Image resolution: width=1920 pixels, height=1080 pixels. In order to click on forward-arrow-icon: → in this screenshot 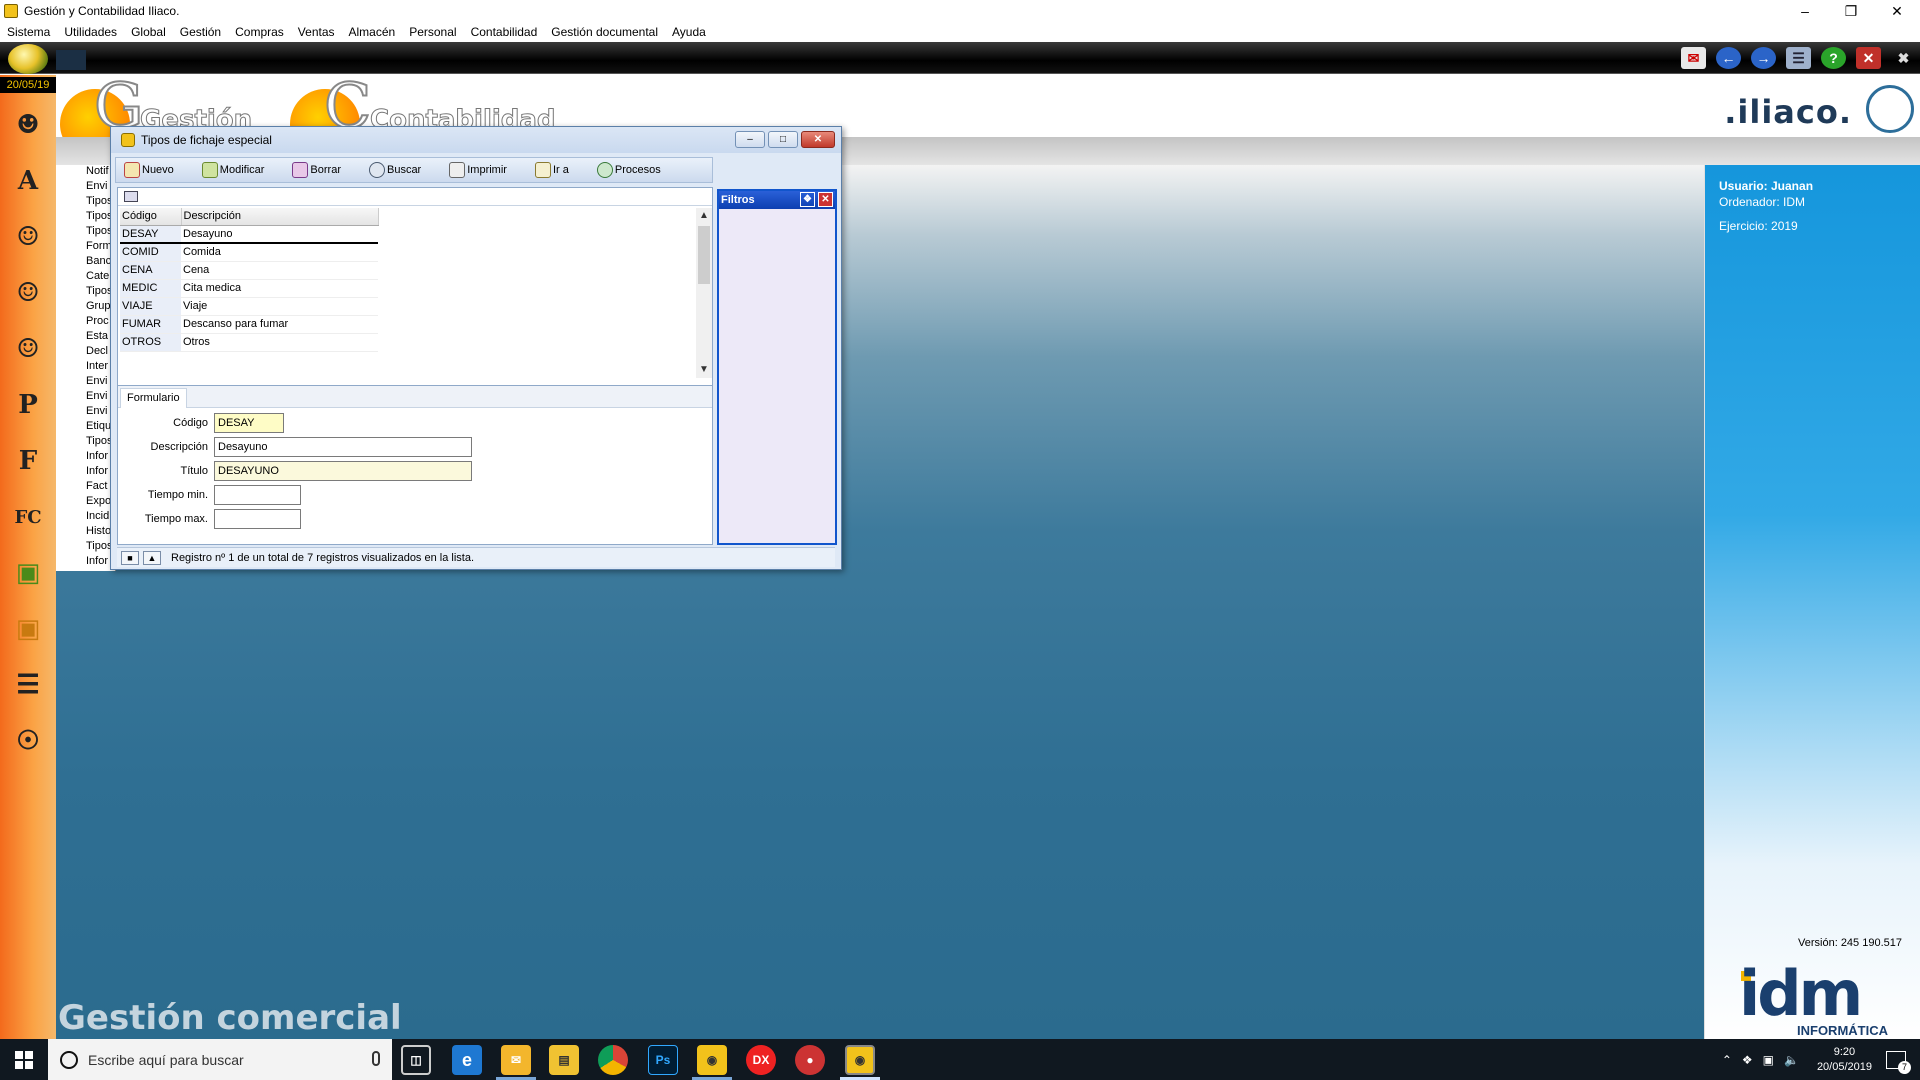, I will do `click(1763, 58)`.